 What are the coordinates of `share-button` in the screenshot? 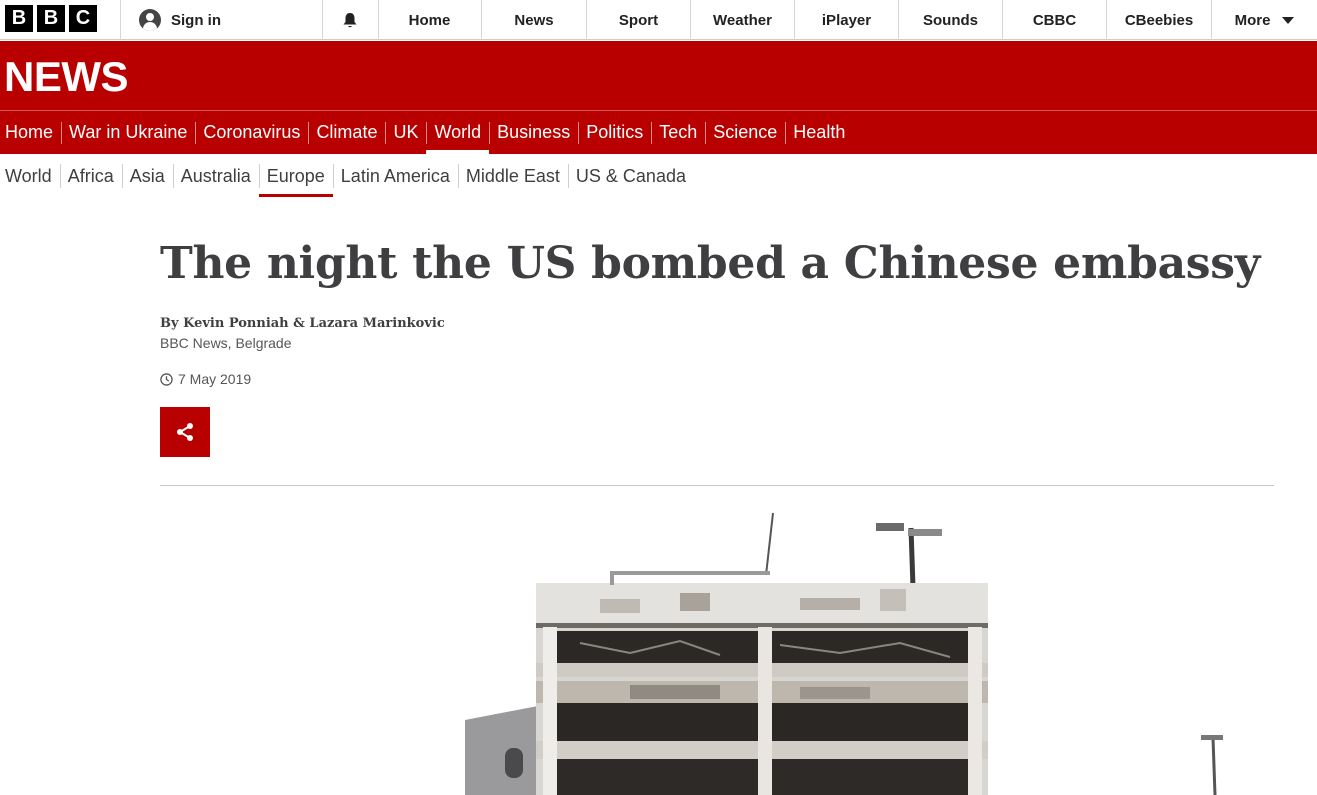 It's located at (185, 432).